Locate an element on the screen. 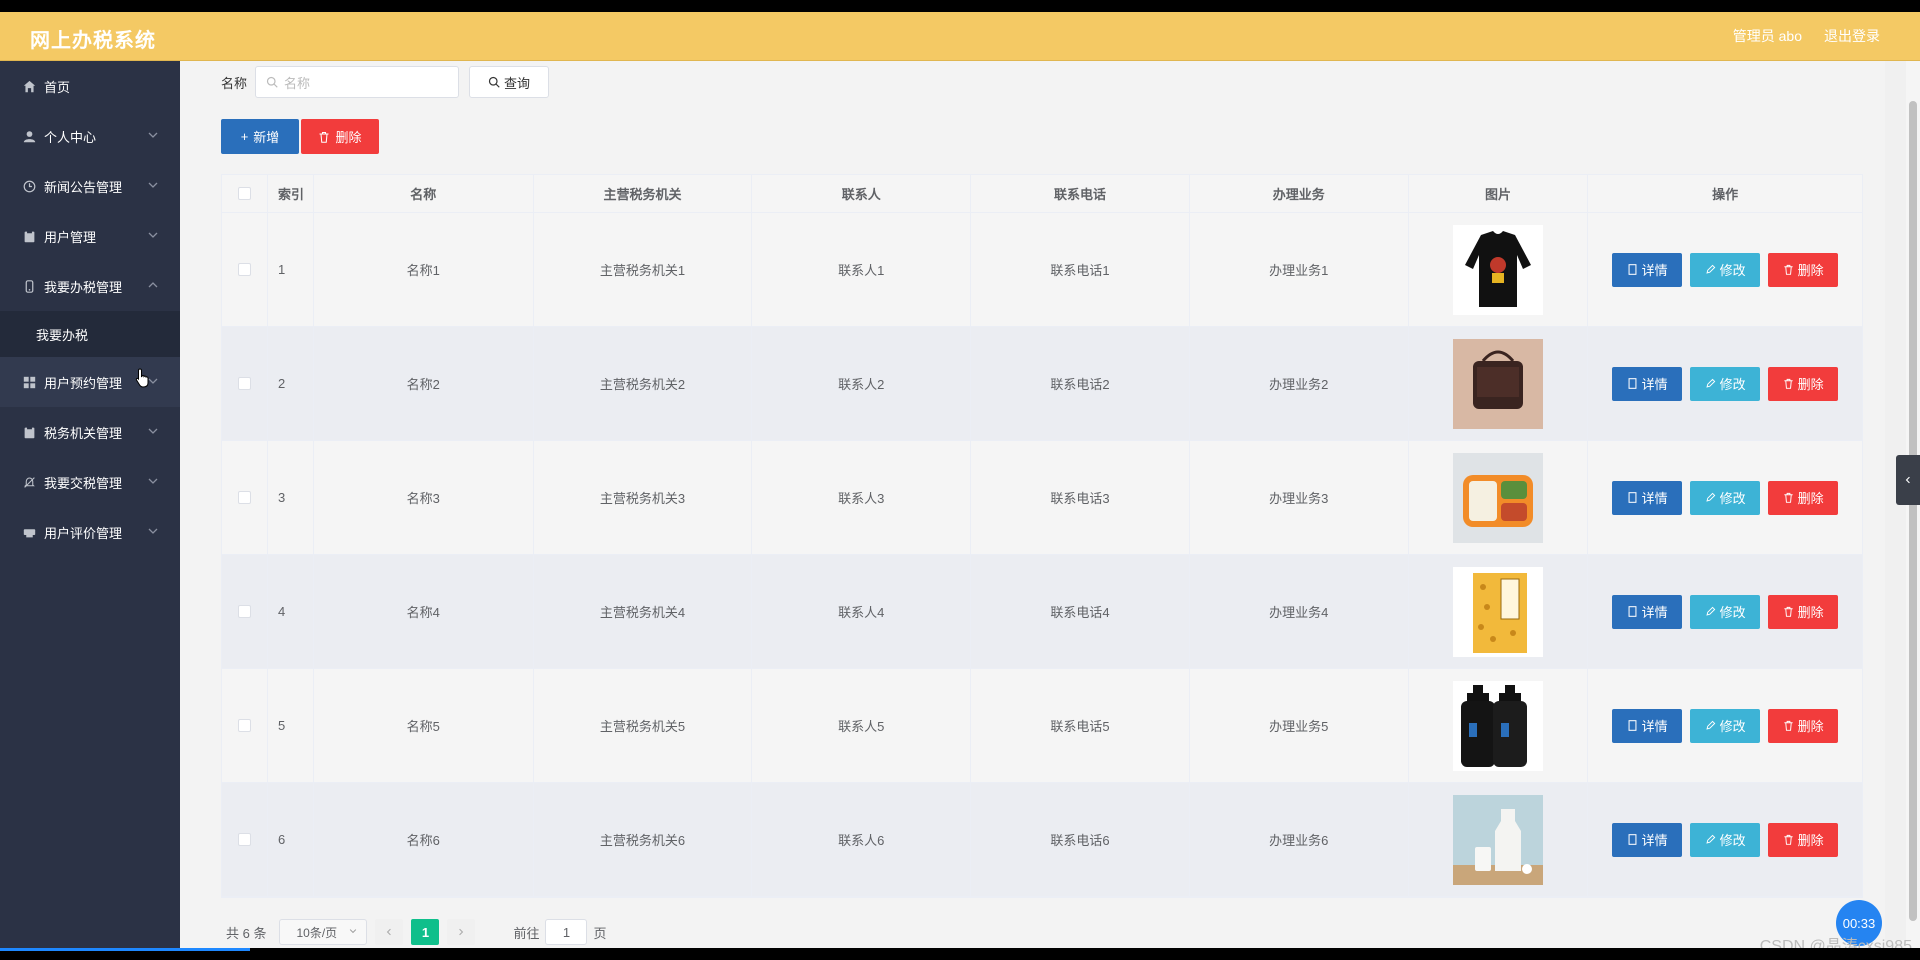 The width and height of the screenshot is (1920, 960). name-cell: 名称1 is located at coordinates (424, 269).